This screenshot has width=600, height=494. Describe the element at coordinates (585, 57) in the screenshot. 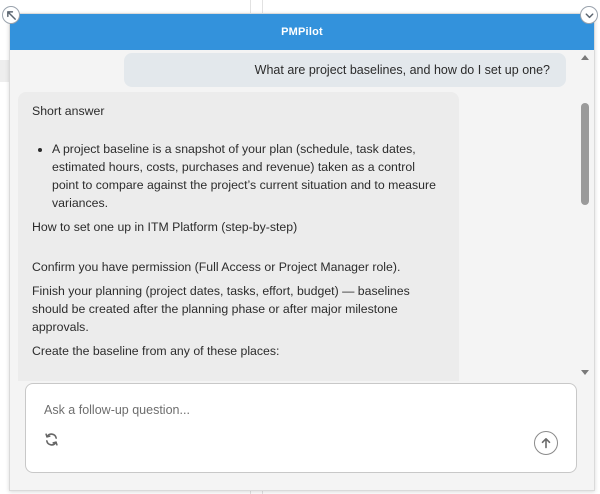

I see `scroll-up-arrow` at that location.